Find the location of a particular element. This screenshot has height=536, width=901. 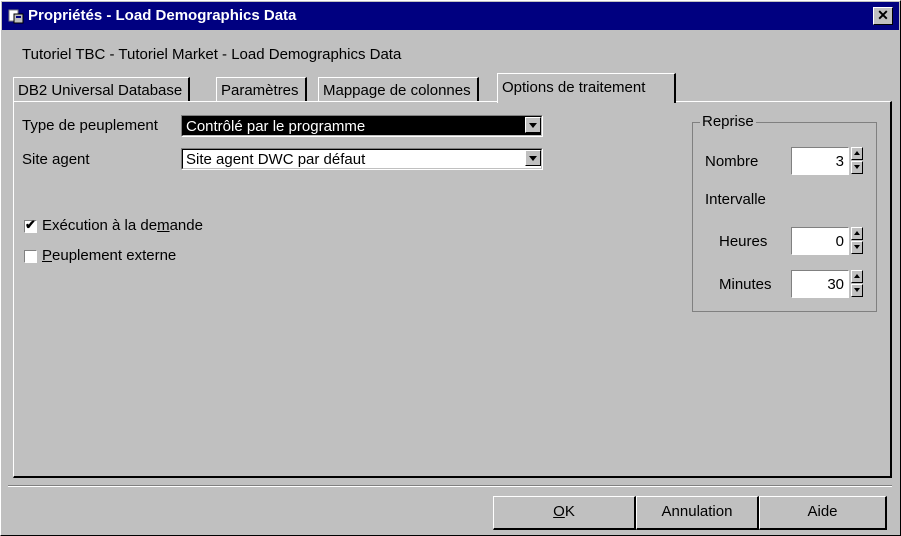

on-demand-label: Exécution à la demande is located at coordinates (122, 225).